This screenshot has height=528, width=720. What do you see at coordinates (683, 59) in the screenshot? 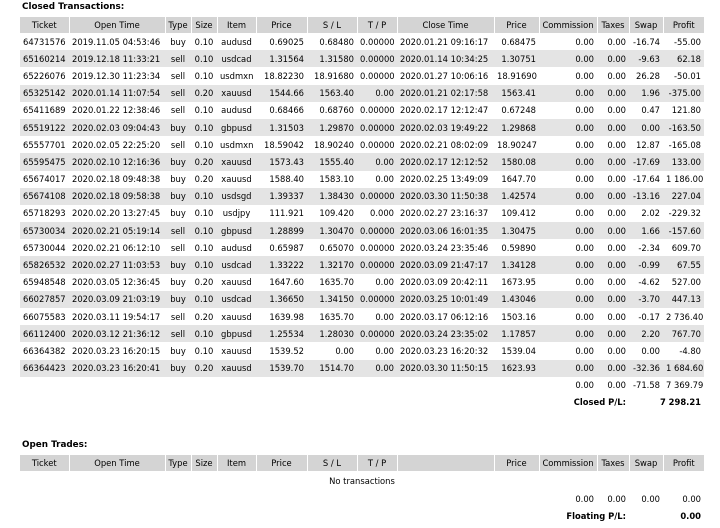
I see `profit-cell: 62.18` at bounding box center [683, 59].